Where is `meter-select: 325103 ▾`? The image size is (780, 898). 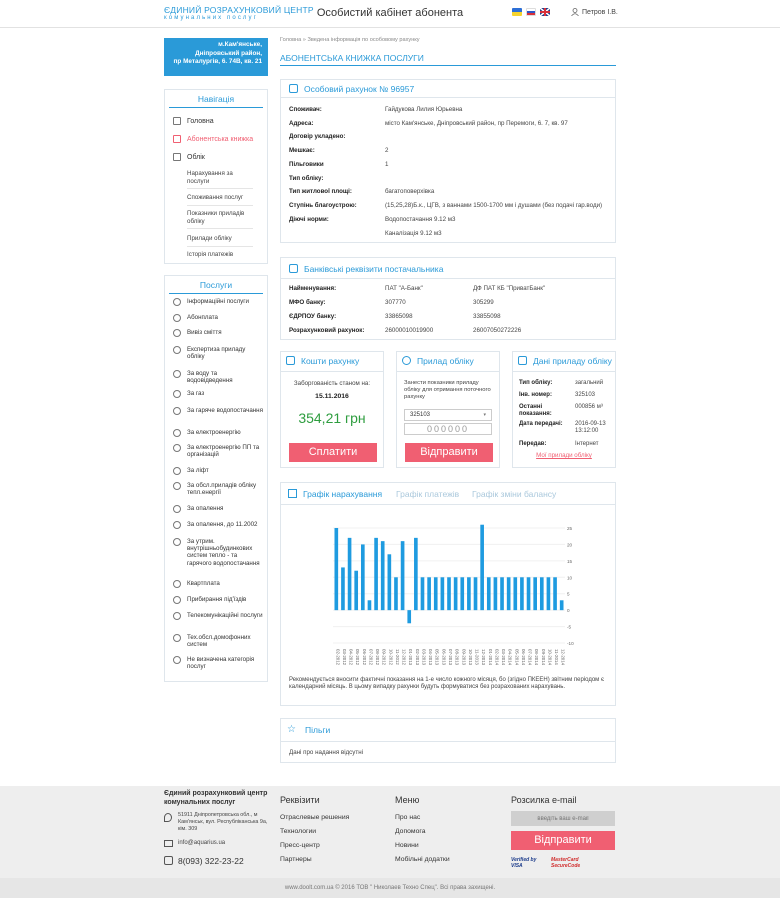
meter-select: 325103 ▾ is located at coordinates (448, 415).